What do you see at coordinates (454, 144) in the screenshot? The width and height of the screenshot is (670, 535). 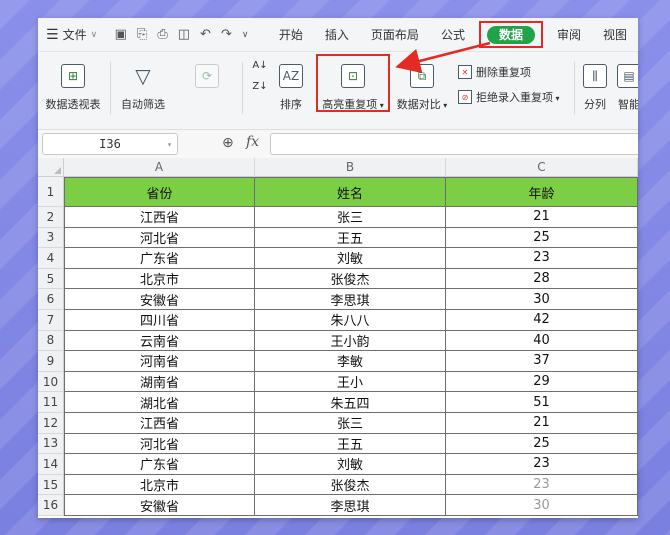 I see `formula-input` at bounding box center [454, 144].